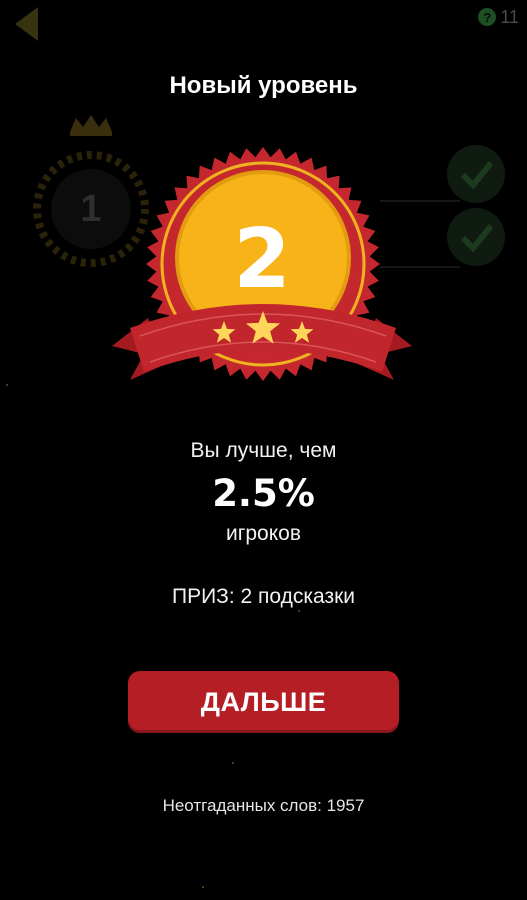 The height and width of the screenshot is (900, 527). Describe the element at coordinates (263, 533) in the screenshot. I see `players-label: игроков` at that location.